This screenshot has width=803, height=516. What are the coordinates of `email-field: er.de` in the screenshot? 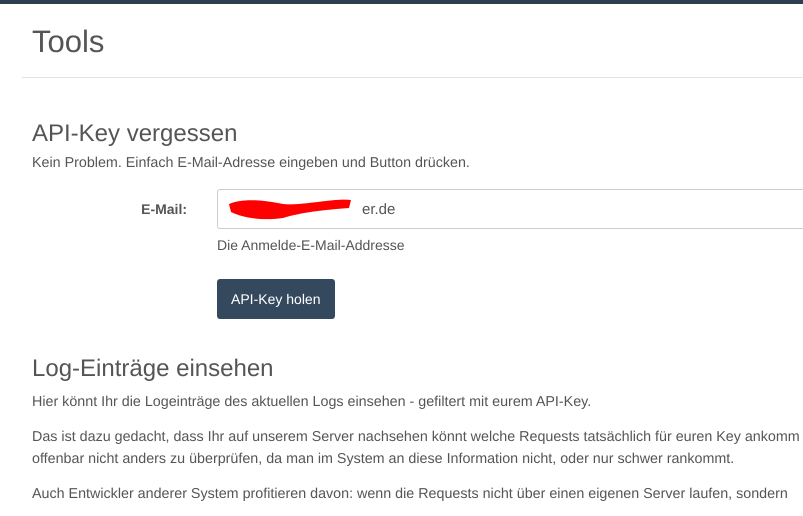 It's located at (510, 209).